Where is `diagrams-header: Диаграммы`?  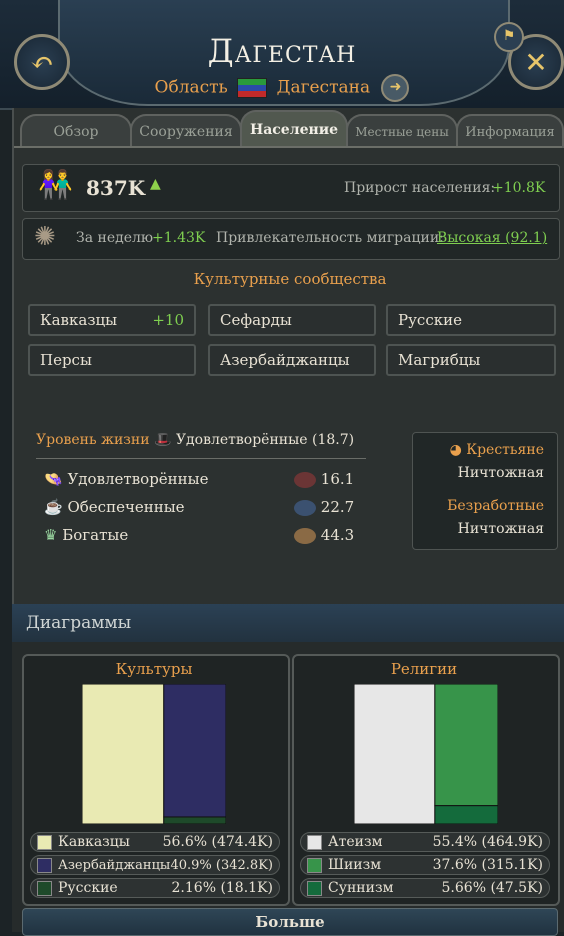 diagrams-header: Диаграммы is located at coordinates (288, 623).